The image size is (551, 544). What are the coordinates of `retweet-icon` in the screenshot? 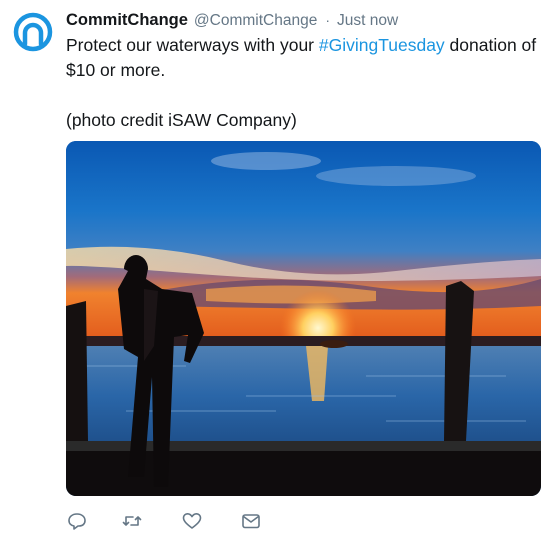 It's located at (132, 521).